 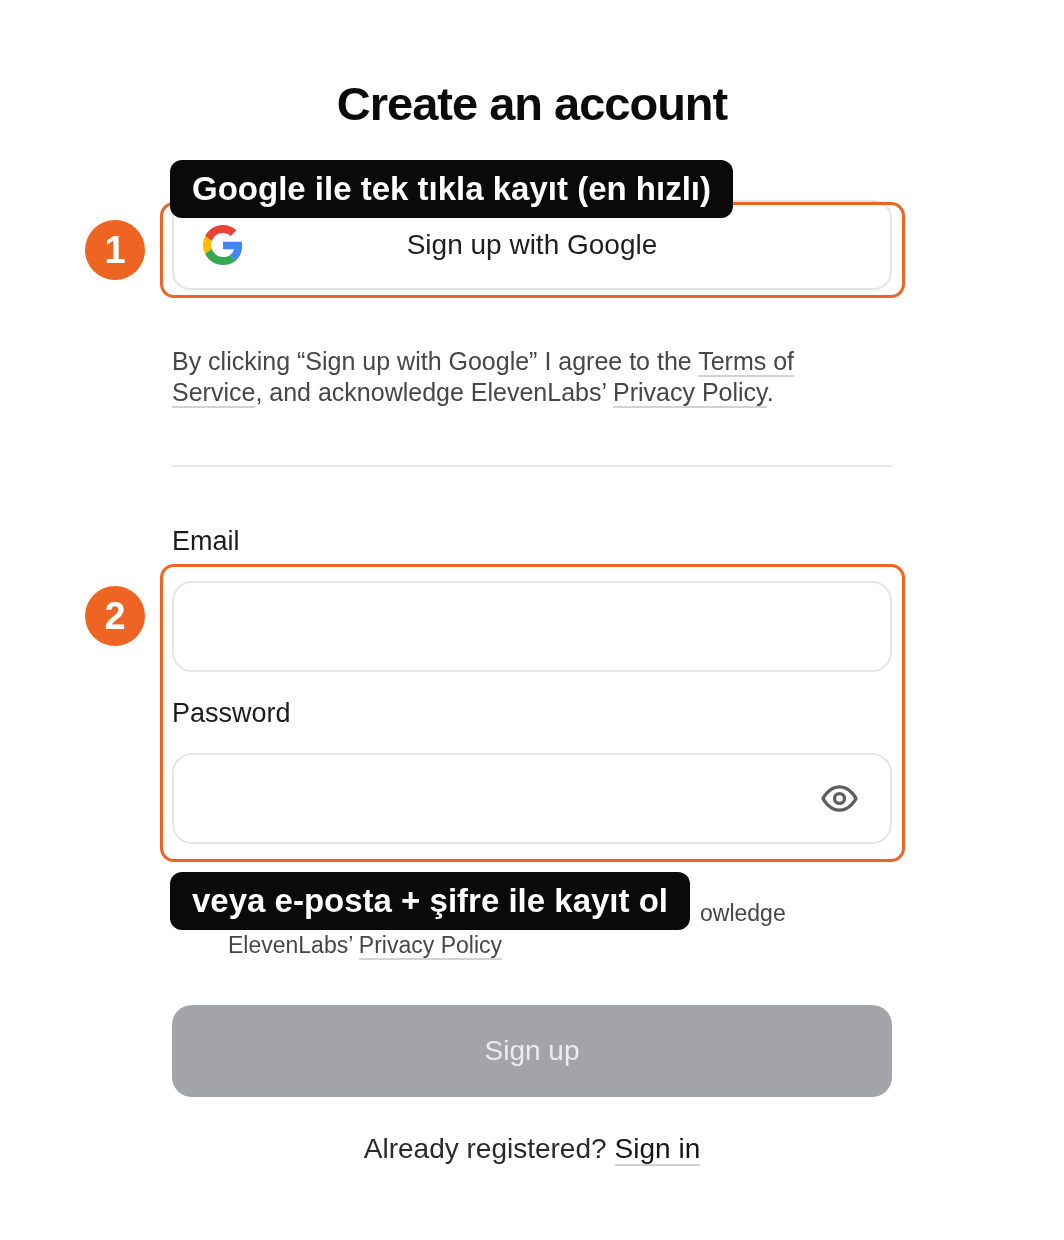 What do you see at coordinates (485, 1149) in the screenshot?
I see `prompt-text: Already registered?` at bounding box center [485, 1149].